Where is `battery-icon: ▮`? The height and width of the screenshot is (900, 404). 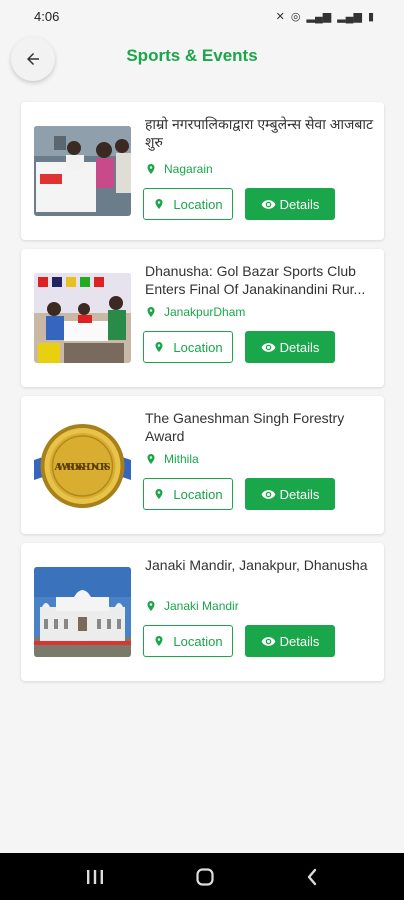
battery-icon: ▮ is located at coordinates (370, 16).